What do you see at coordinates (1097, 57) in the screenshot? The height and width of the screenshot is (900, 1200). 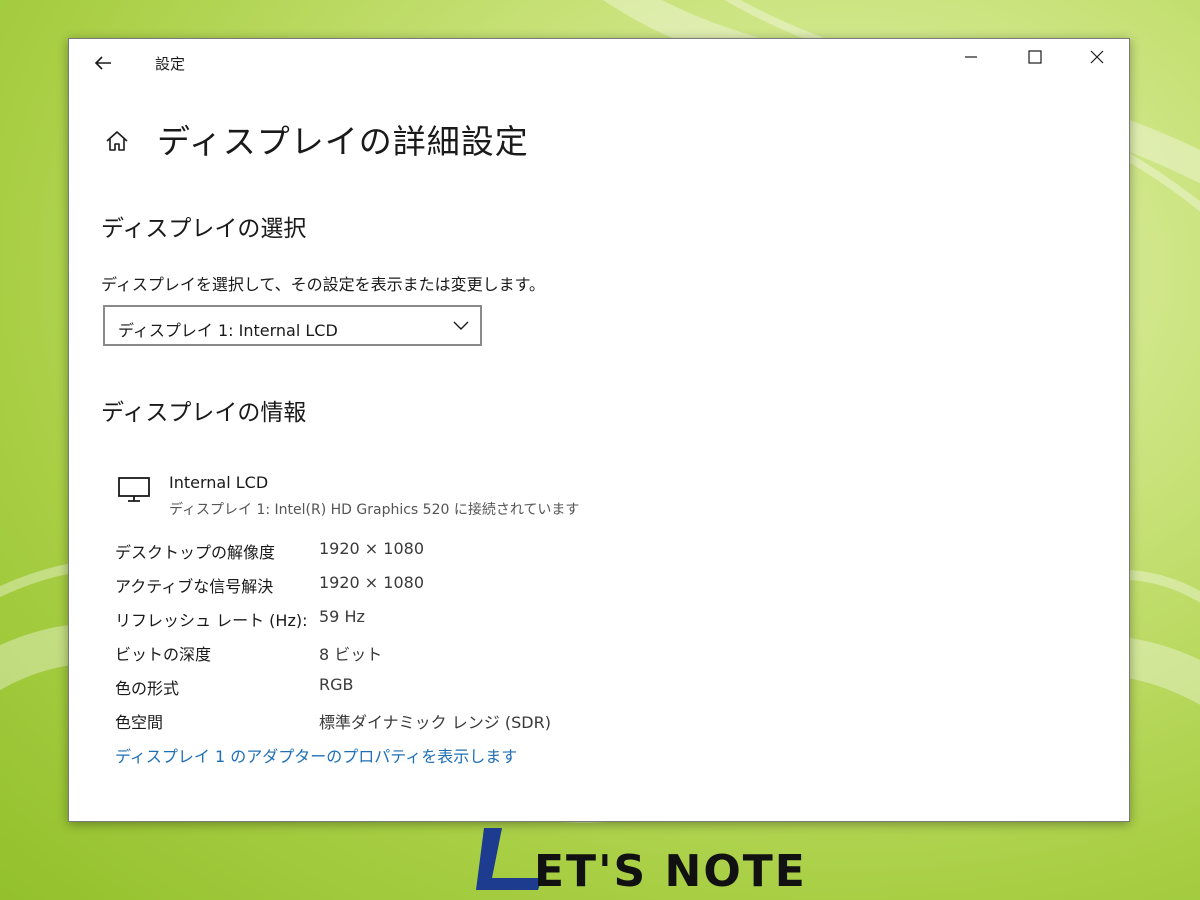 I see `close-icon` at bounding box center [1097, 57].